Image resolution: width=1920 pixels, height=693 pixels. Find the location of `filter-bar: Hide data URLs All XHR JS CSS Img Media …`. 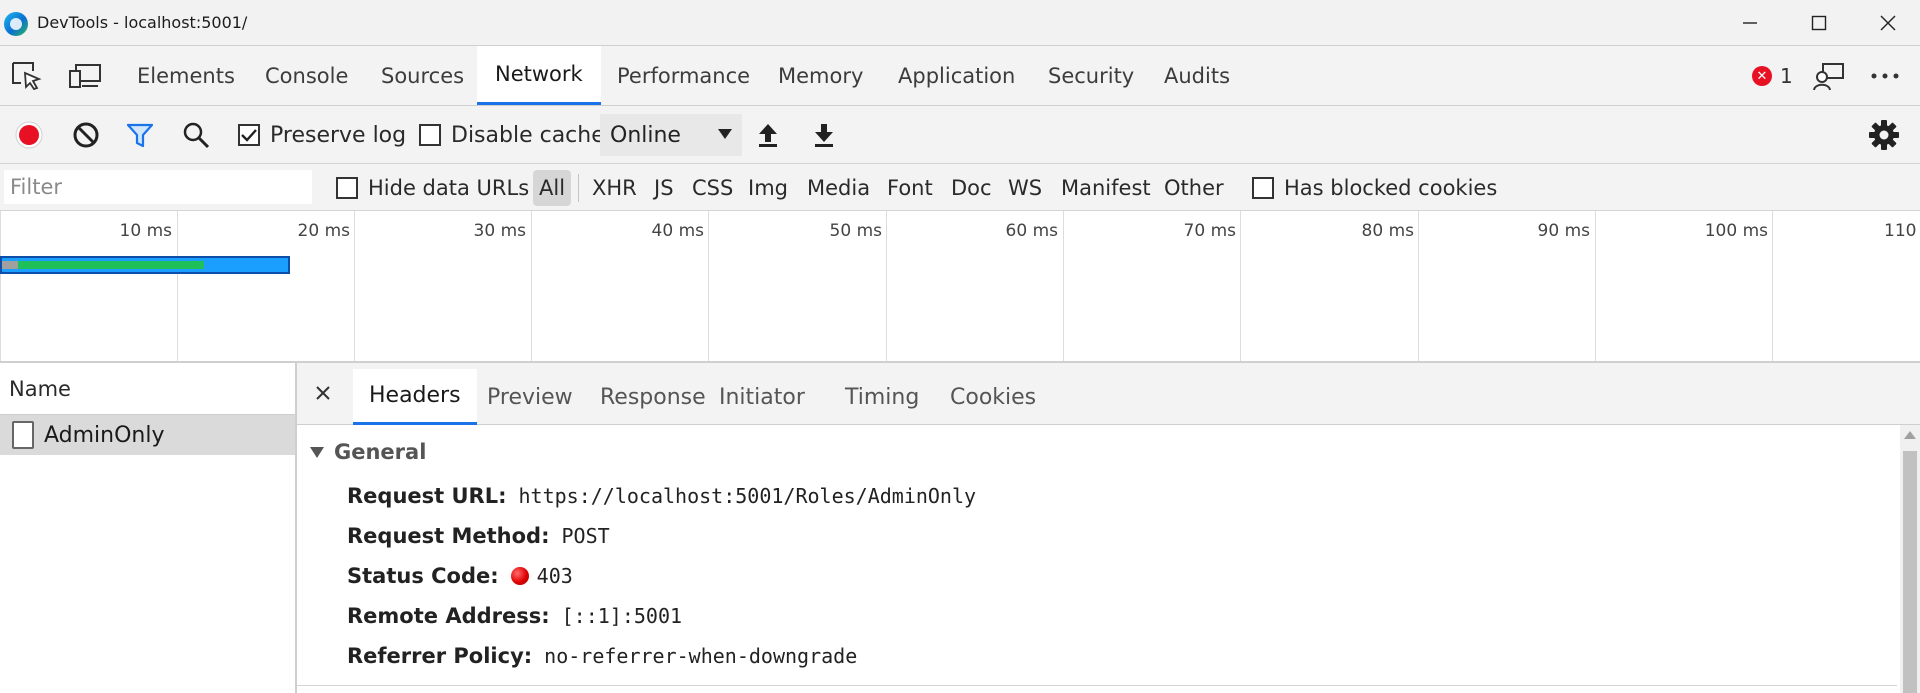

filter-bar: Hide data URLs All XHR JS CSS Img Media … is located at coordinates (960, 187).